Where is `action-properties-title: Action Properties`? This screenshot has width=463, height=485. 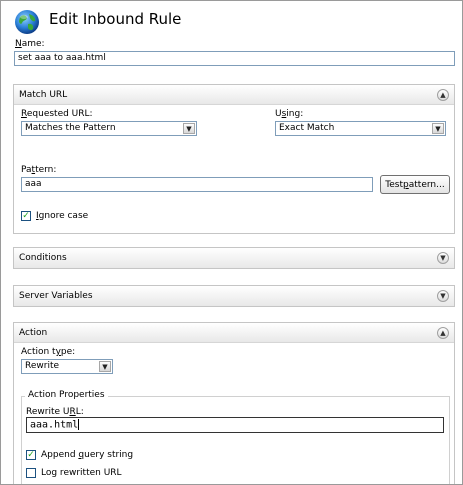
action-properties-title: Action Properties is located at coordinates (66, 395).